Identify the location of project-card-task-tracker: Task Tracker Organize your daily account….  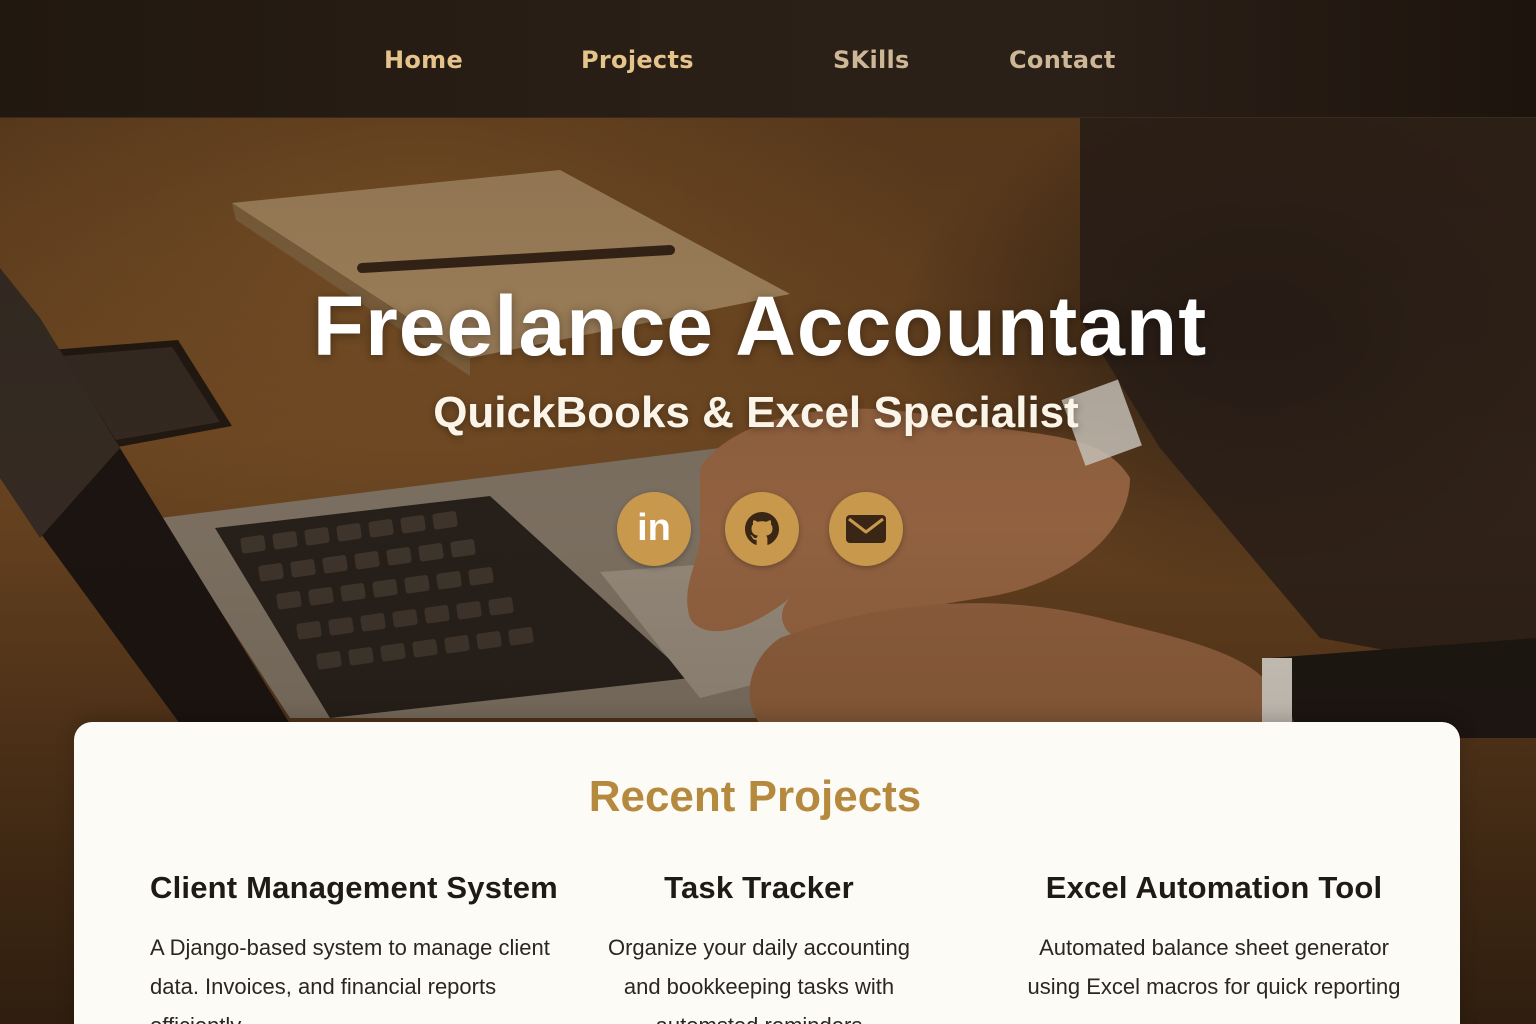
(759, 947).